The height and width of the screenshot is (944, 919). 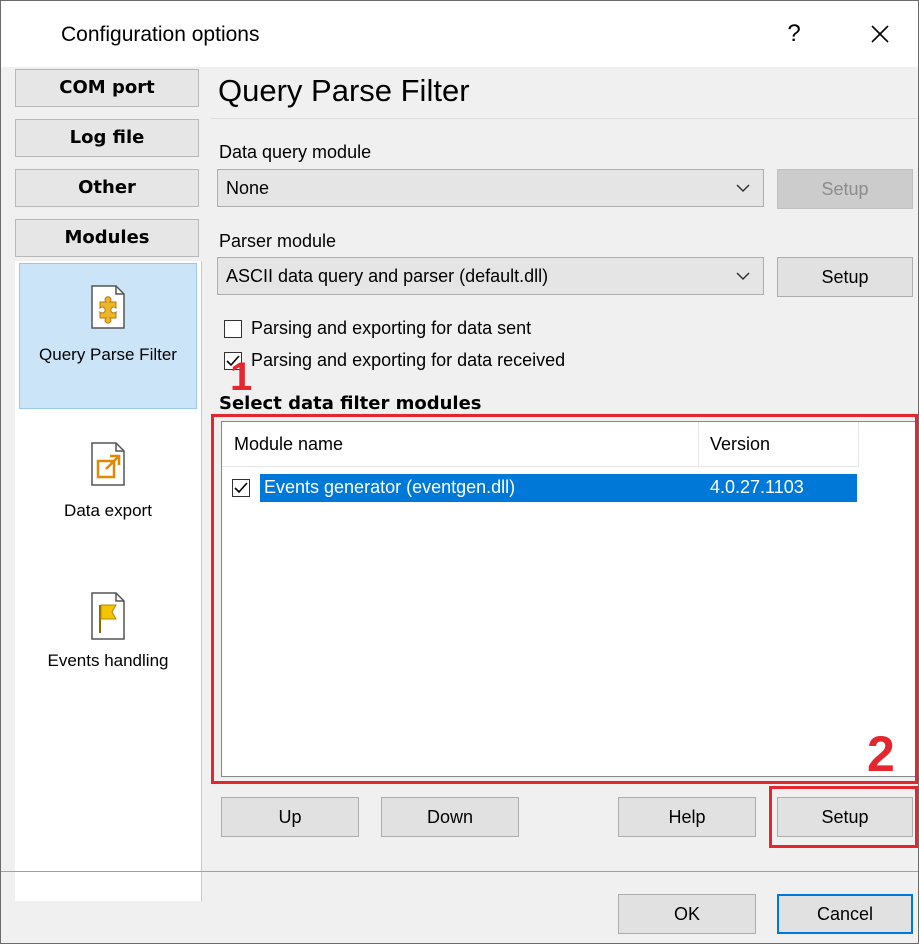 I want to click on tile-query-parse-filter: Query Parse Filter, so click(x=108, y=336).